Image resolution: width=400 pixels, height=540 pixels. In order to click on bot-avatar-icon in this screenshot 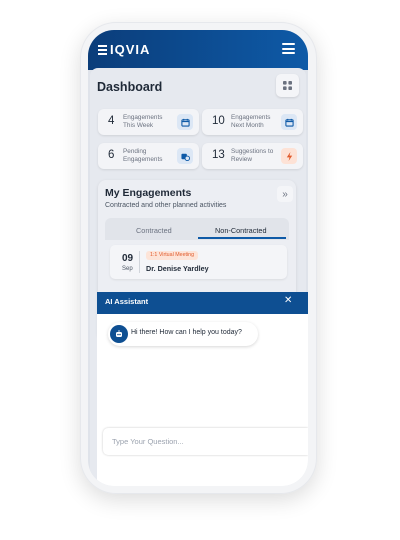, I will do `click(119, 334)`.